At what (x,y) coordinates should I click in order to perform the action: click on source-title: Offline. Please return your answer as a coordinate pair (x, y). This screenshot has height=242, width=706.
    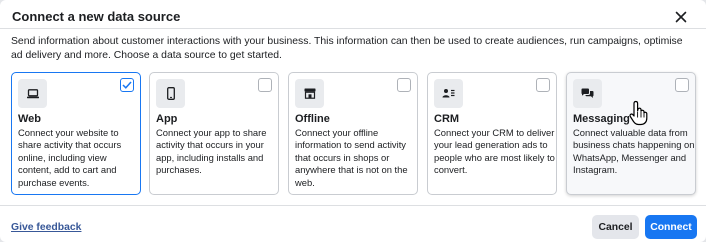
    Looking at the image, I should click on (312, 119).